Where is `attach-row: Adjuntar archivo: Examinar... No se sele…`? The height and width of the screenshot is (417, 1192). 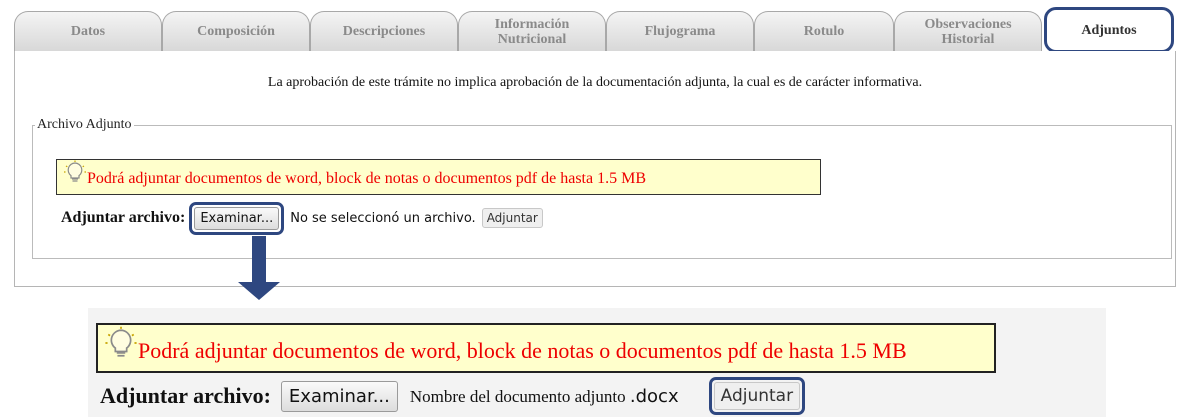 attach-row: Adjuntar archivo: Examinar... No se sele… is located at coordinates (302, 218).